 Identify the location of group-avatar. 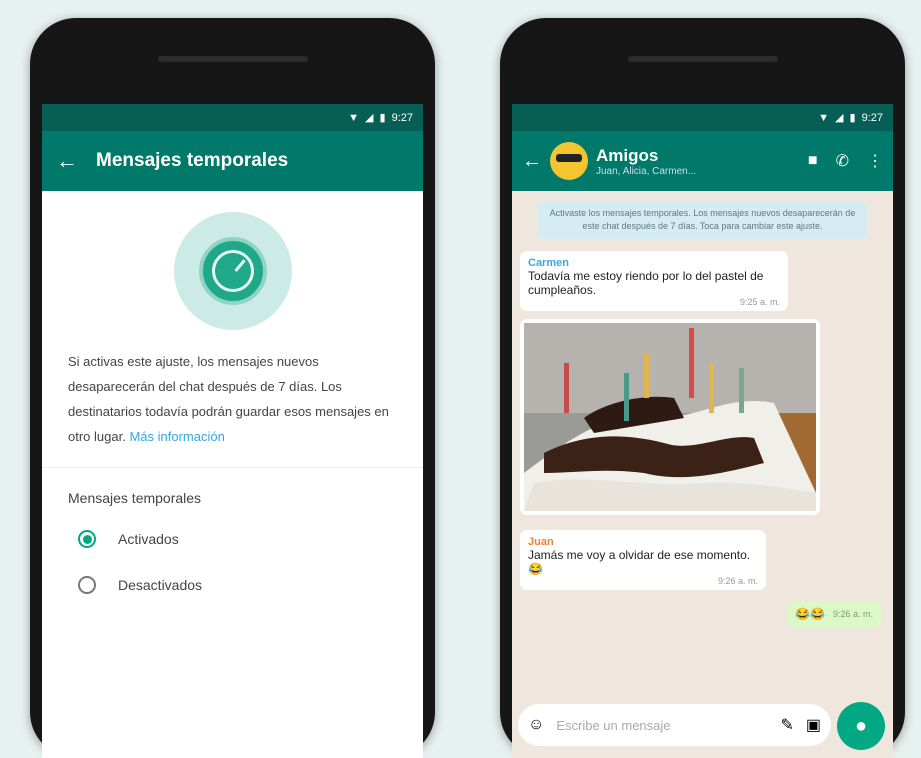
(569, 161).